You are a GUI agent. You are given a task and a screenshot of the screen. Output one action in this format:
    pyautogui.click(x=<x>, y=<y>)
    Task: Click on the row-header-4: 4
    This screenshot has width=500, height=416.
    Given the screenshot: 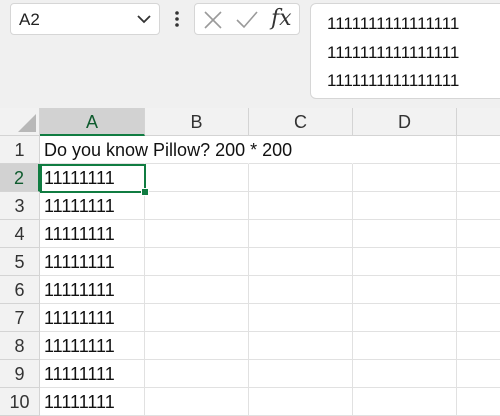 What is the action you would take?
    pyautogui.click(x=20, y=234)
    